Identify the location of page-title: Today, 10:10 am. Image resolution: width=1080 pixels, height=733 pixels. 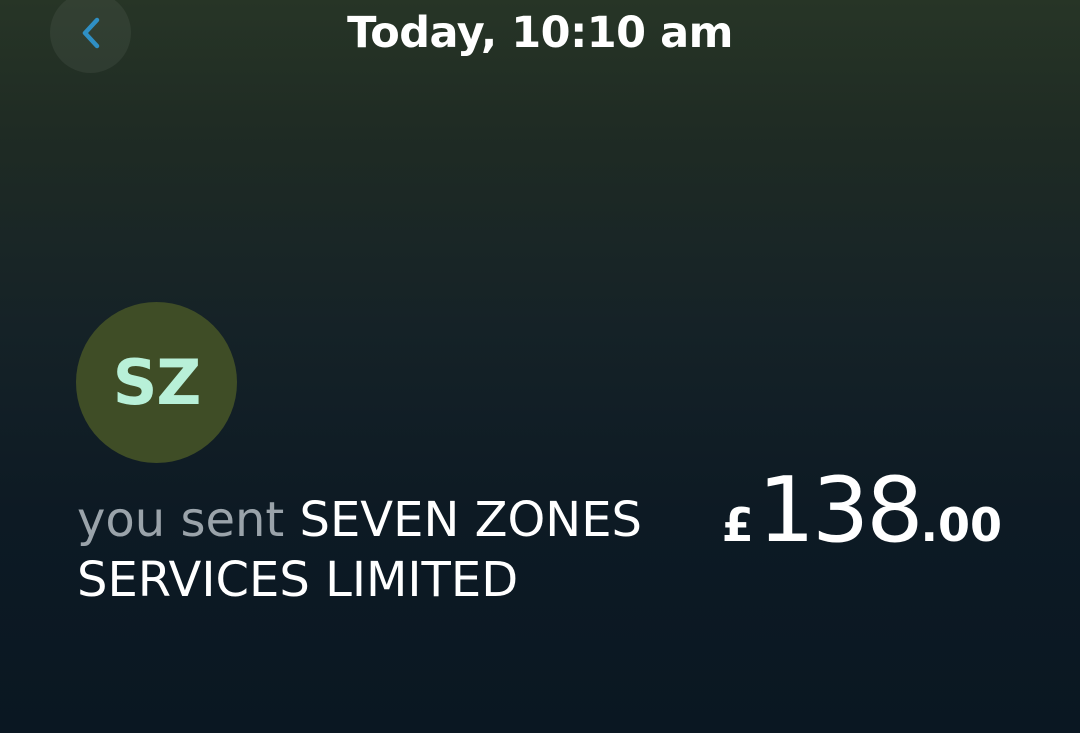
(540, 33).